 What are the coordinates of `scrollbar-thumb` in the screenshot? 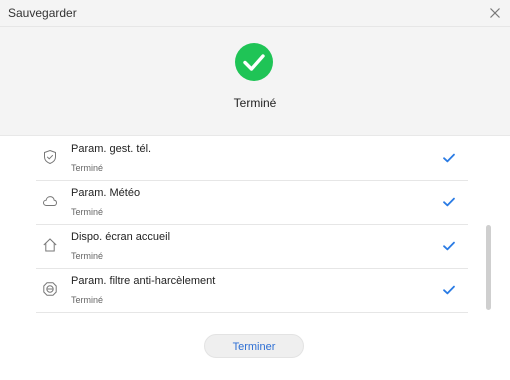 It's located at (488, 267).